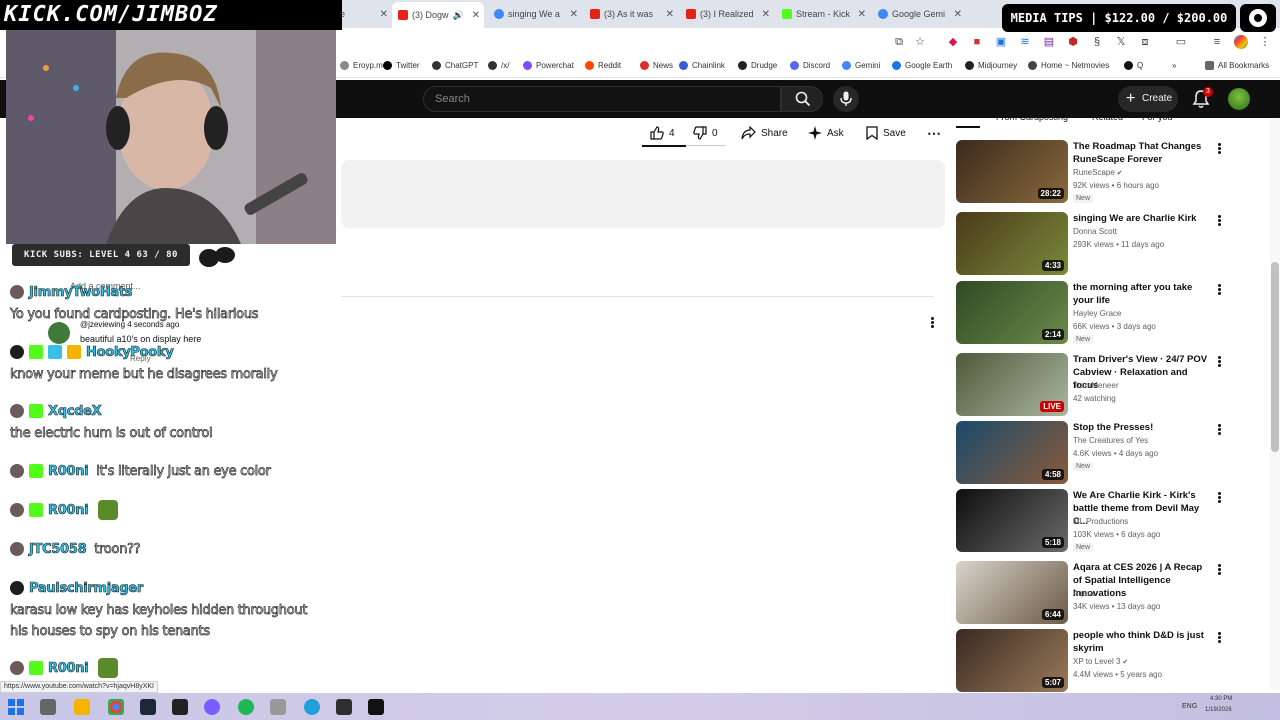  Describe the element at coordinates (1097, 313) in the screenshot. I see `channel-name: Hayley Grace` at that location.